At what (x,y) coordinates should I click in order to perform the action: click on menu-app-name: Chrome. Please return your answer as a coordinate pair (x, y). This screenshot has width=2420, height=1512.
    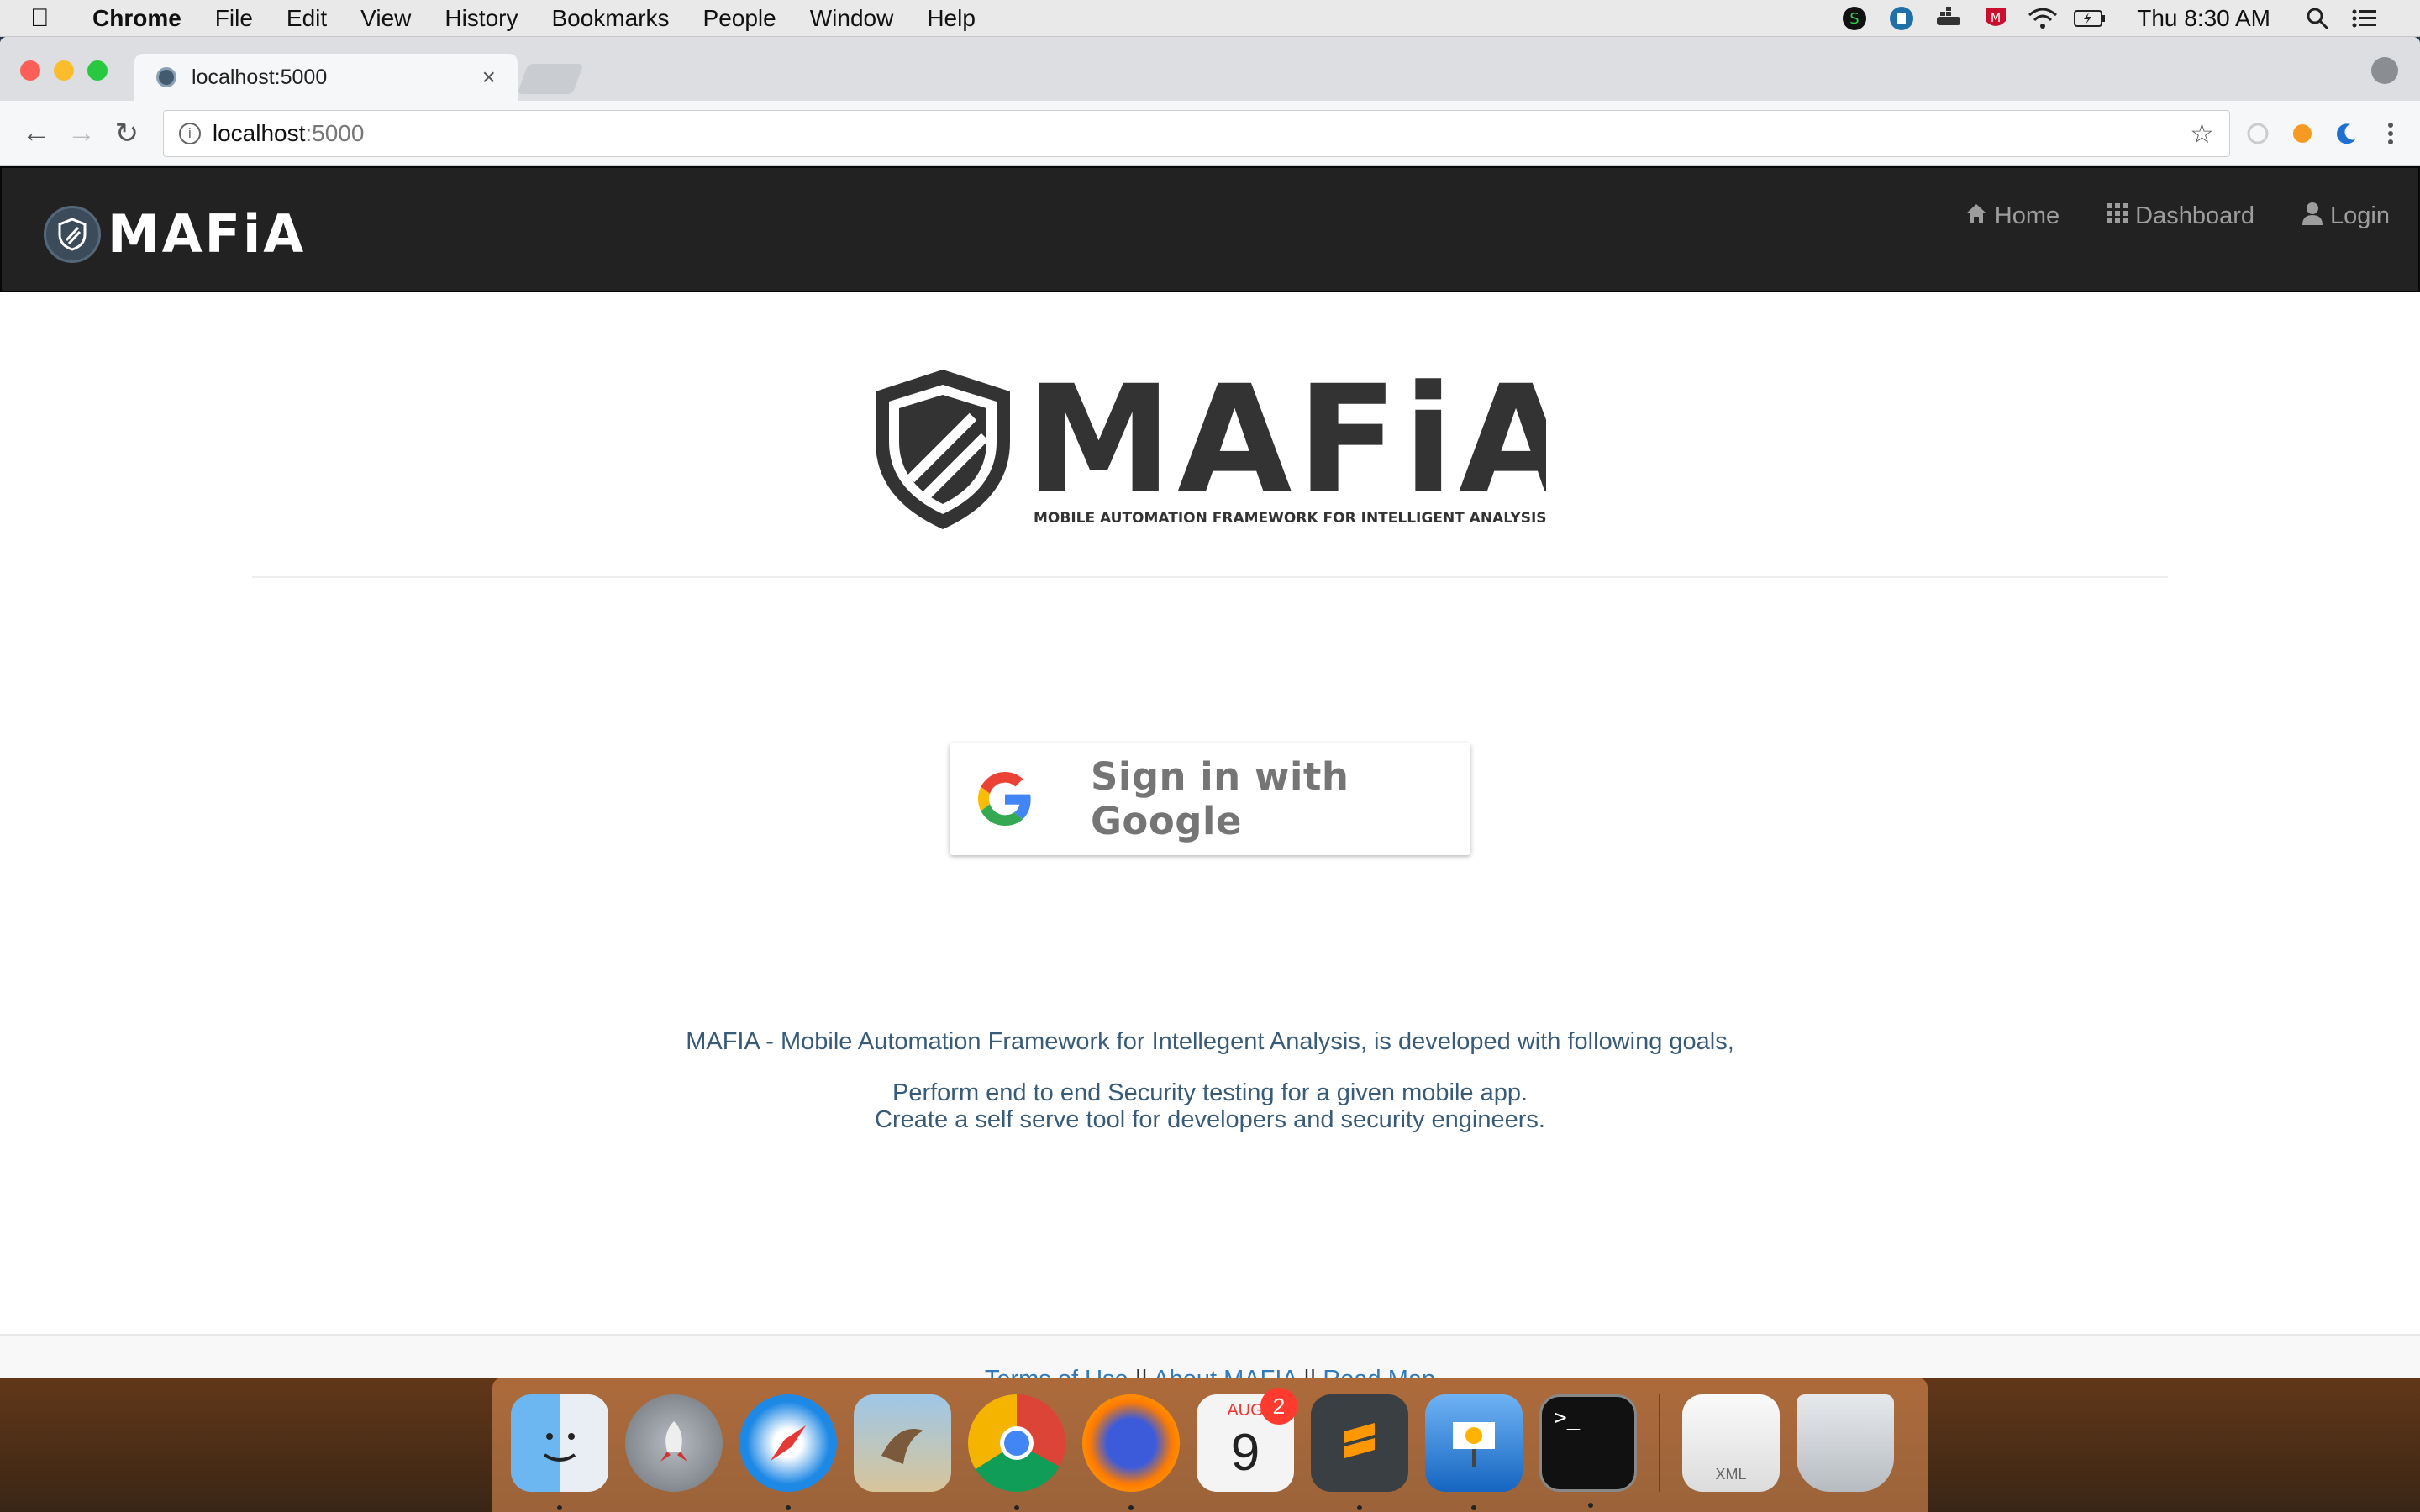
    Looking at the image, I should click on (137, 18).